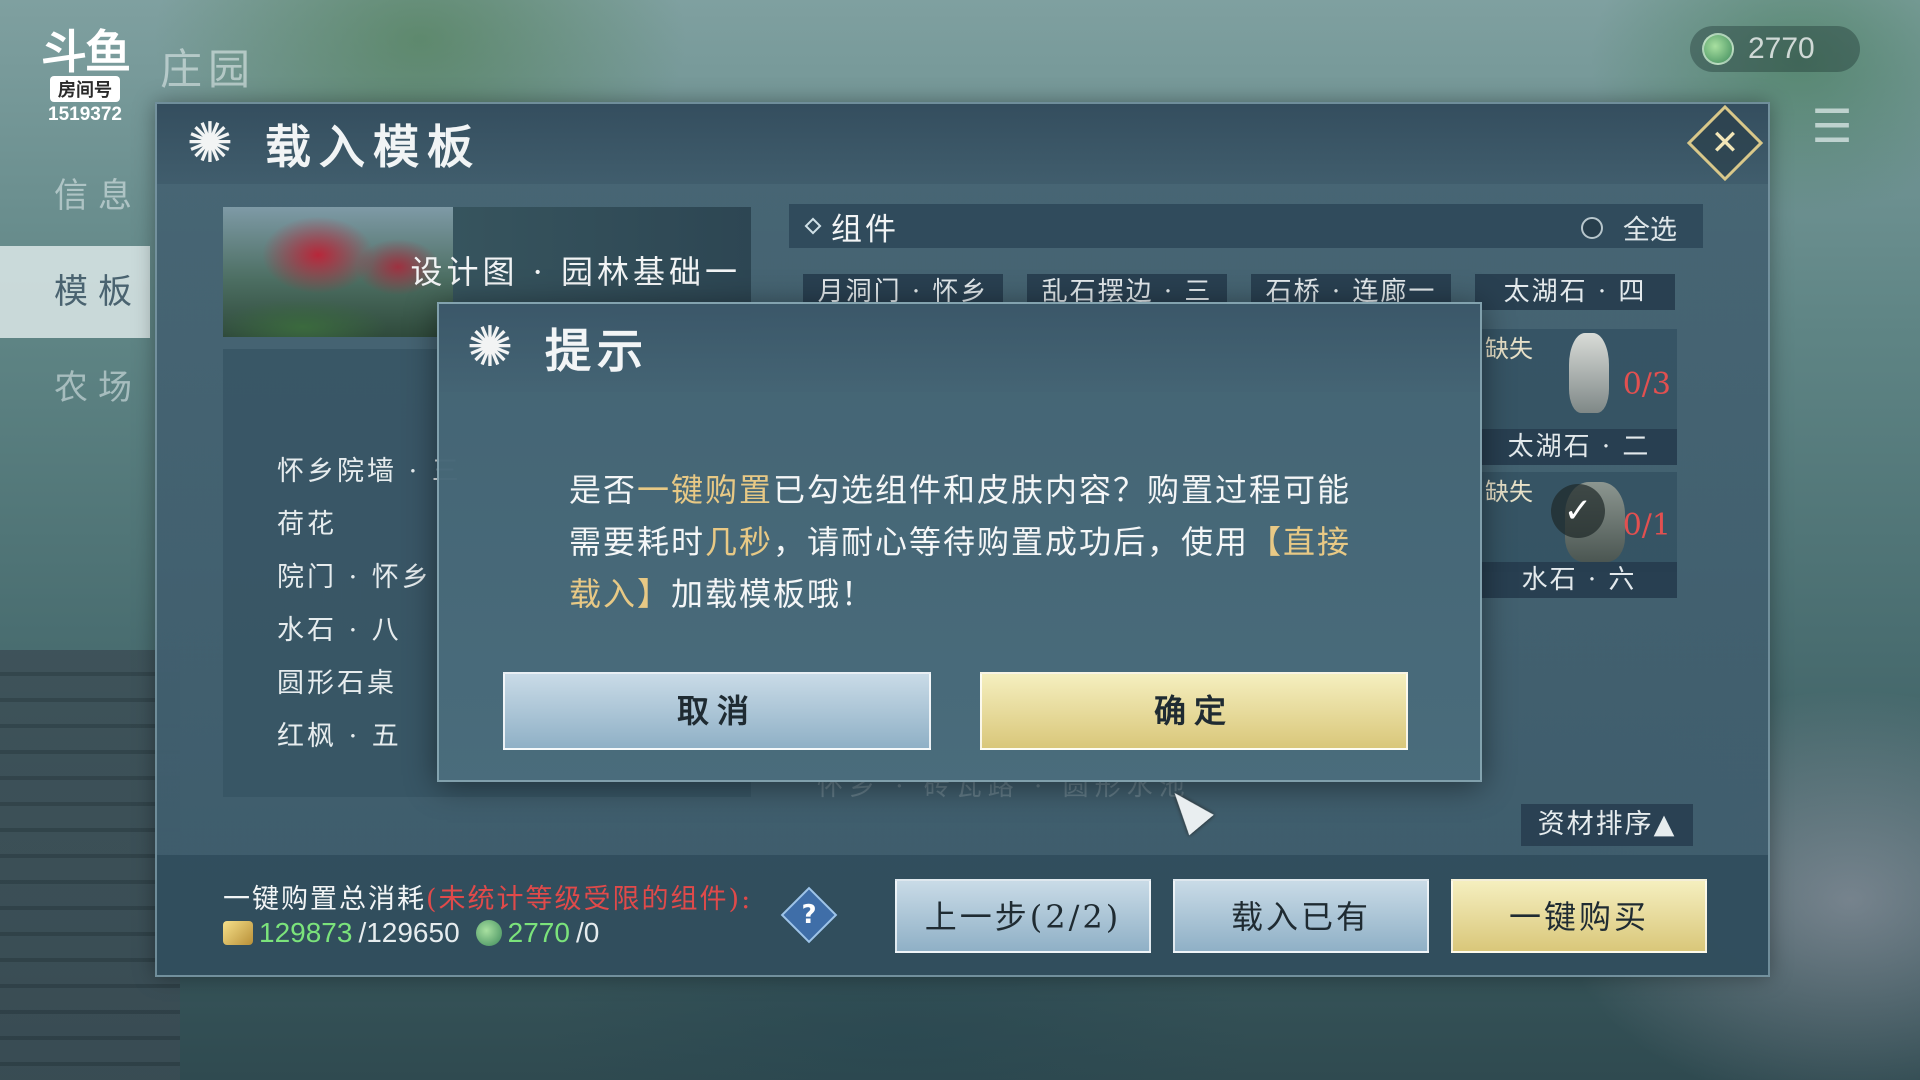  What do you see at coordinates (865, 229) in the screenshot?
I see `components-title: 组件` at bounding box center [865, 229].